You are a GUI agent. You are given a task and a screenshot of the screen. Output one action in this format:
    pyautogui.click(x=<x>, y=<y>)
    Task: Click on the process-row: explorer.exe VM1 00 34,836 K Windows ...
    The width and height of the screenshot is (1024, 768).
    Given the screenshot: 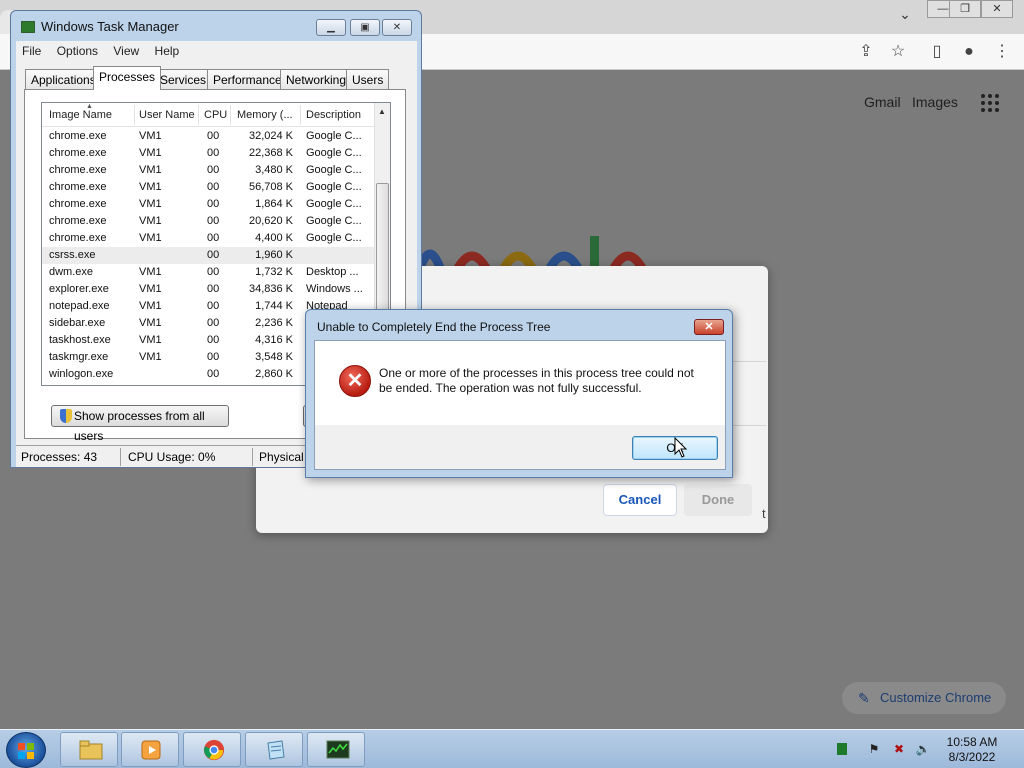 What is the action you would take?
    pyautogui.click(x=209, y=289)
    